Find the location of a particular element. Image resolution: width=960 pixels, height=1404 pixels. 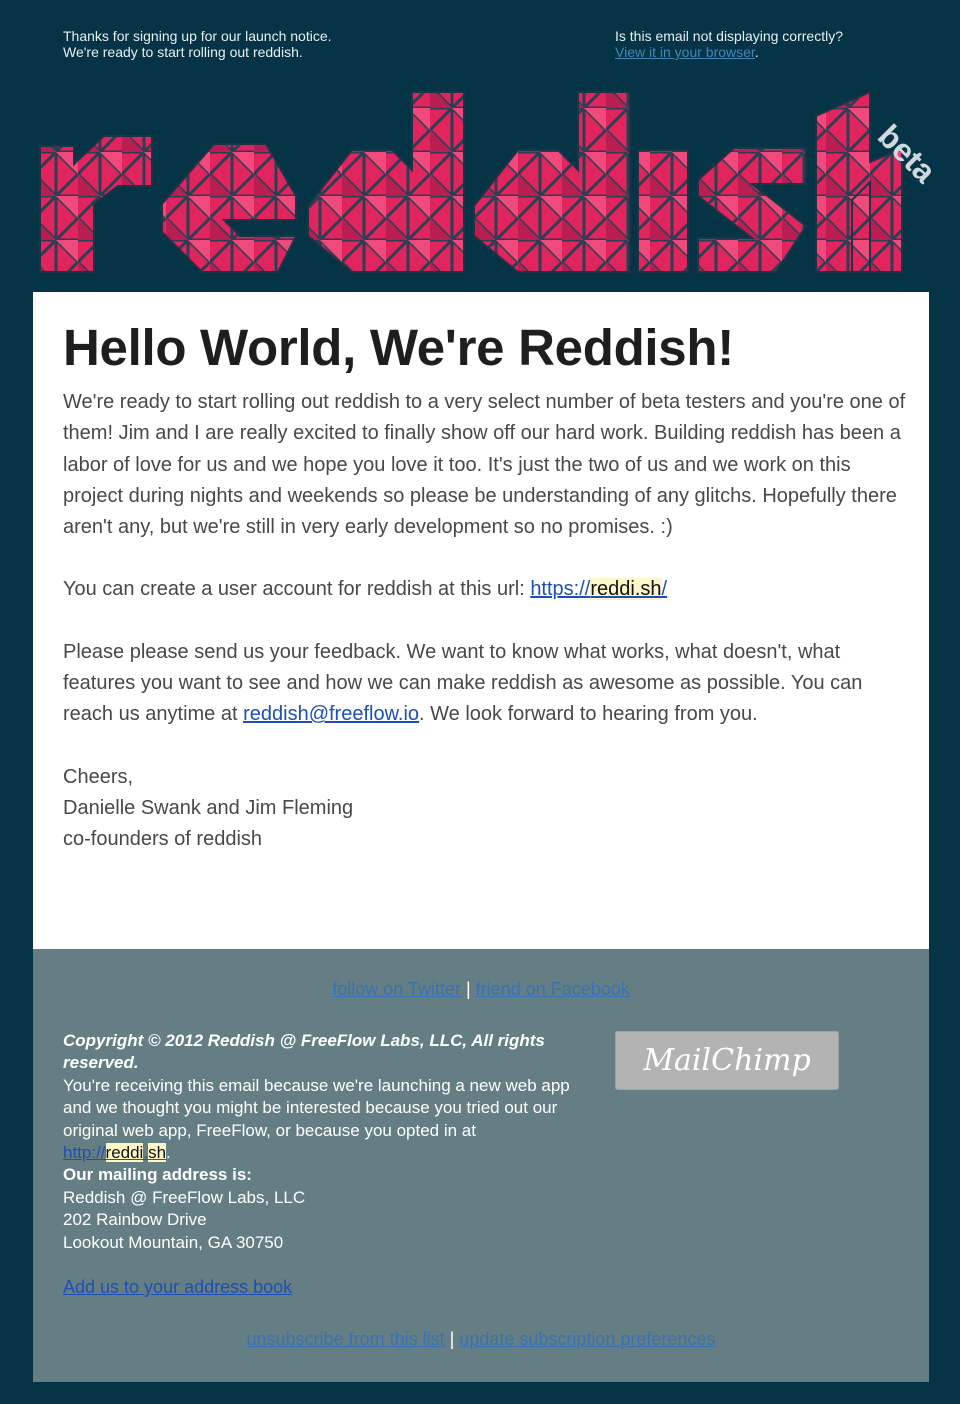

mailchimp-badge: MailChimp is located at coordinates (727, 1060).